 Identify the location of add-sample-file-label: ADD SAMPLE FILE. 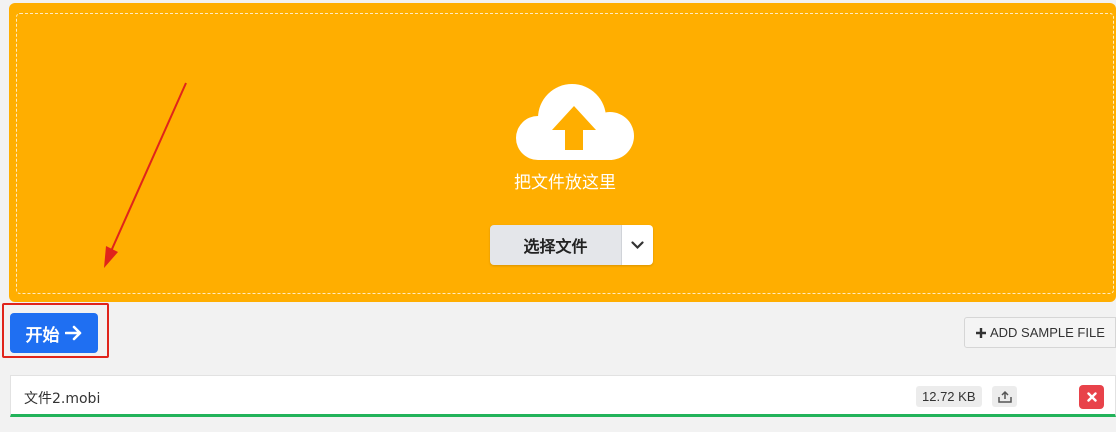
(1047, 332).